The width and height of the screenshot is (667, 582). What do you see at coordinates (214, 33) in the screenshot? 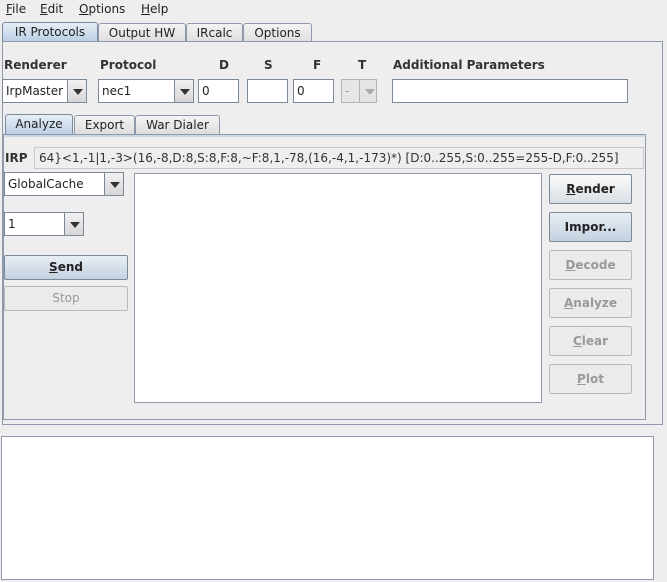
I see `tab-ircalc: IRcalc` at bounding box center [214, 33].